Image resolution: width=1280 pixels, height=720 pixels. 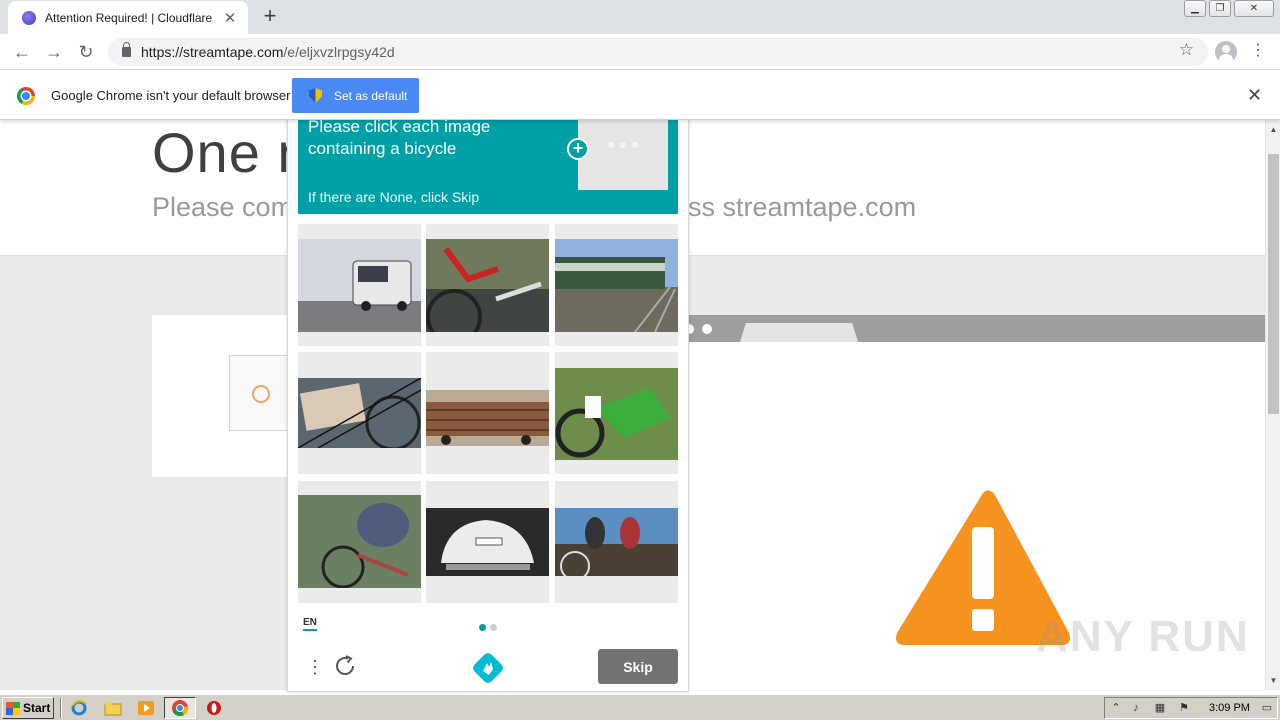 I want to click on page-subtitle-right: ss streamtape.com, so click(x=802, y=207).